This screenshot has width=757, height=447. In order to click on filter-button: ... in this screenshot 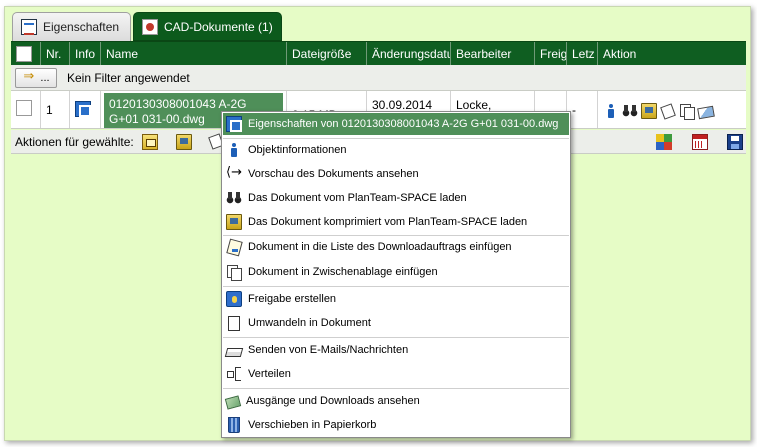, I will do `click(36, 77)`.